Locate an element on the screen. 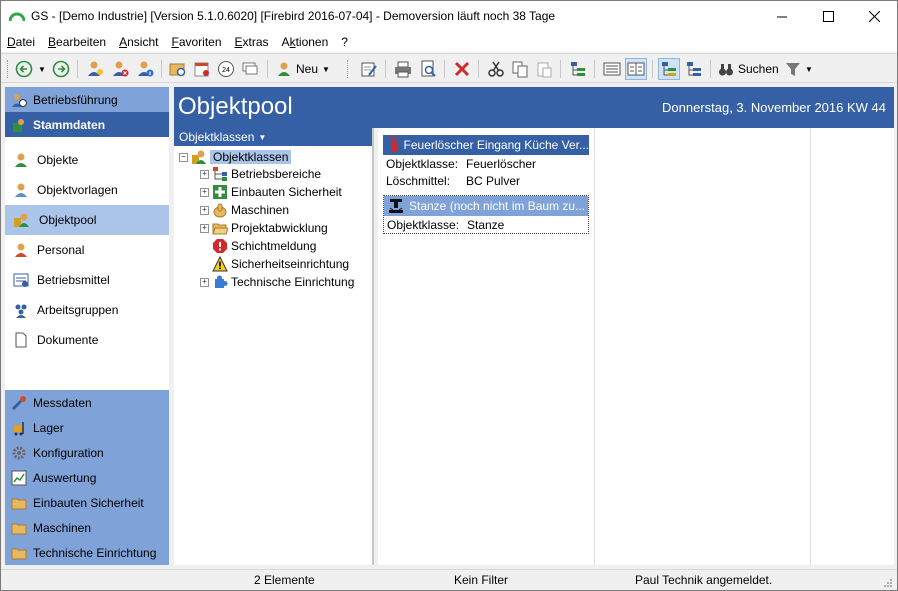 This screenshot has height=591, width=898. clock-24-button: 24 is located at coordinates (226, 69).